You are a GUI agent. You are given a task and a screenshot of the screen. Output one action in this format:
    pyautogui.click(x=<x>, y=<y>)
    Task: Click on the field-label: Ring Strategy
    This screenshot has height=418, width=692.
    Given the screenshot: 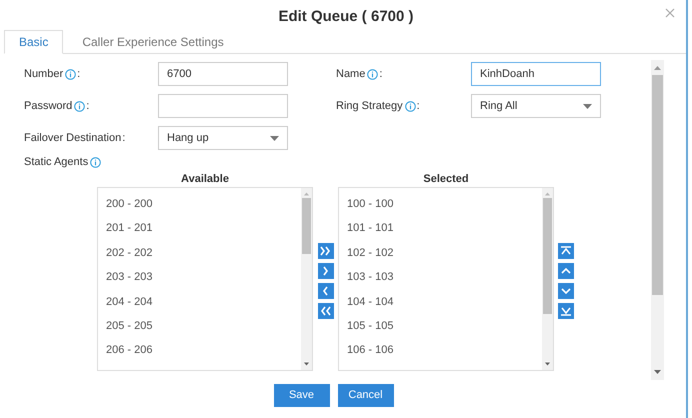 What is the action you would take?
    pyautogui.click(x=369, y=106)
    